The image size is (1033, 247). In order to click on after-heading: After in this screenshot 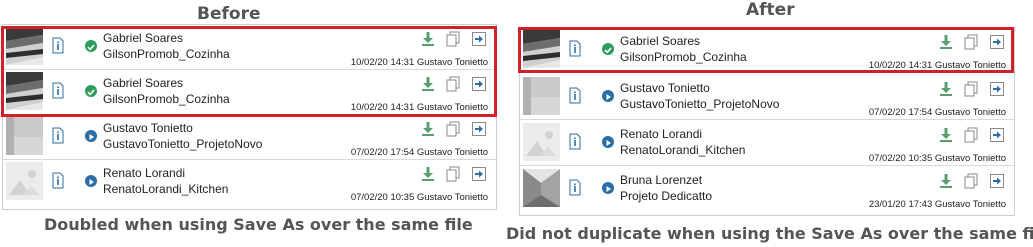, I will do `click(770, 10)`.